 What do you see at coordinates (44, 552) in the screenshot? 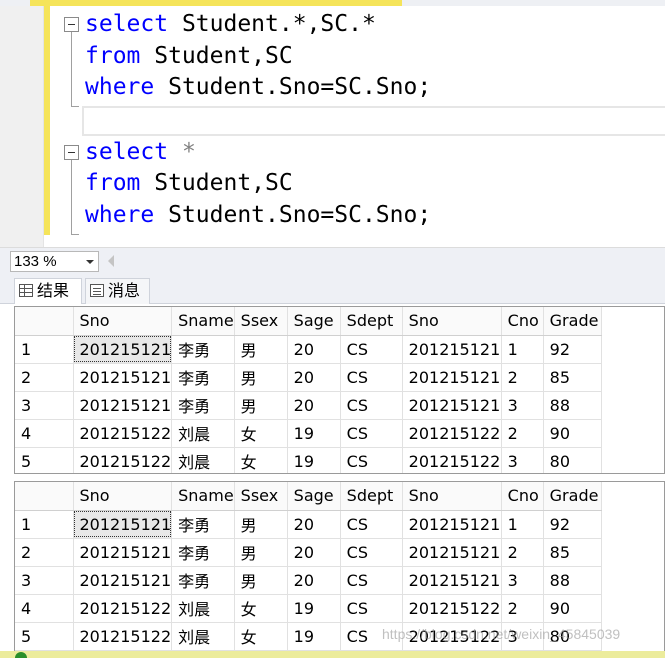
I see `row-number: 2` at bounding box center [44, 552].